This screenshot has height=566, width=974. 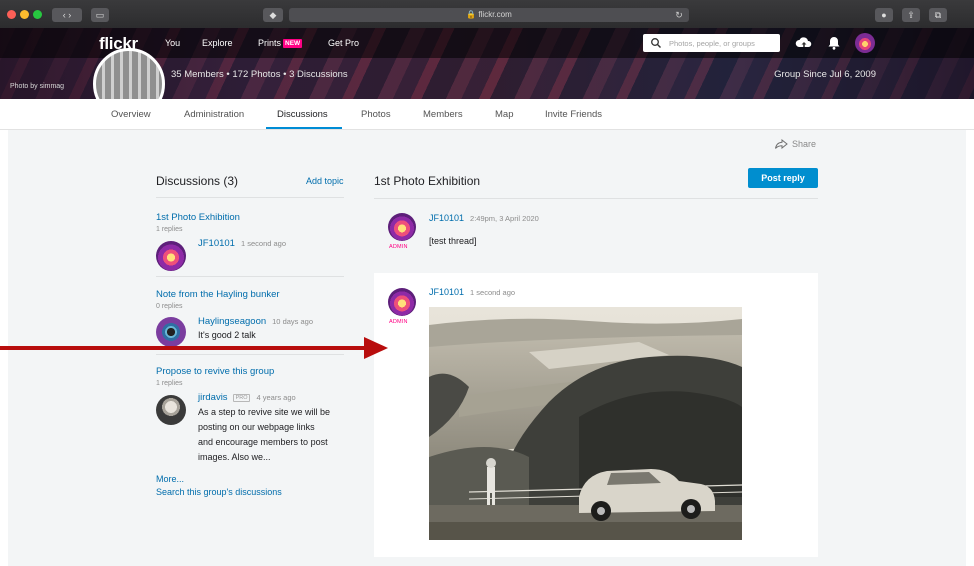 What do you see at coordinates (37, 86) in the screenshot?
I see `photo-credit: Photo by simmag` at bounding box center [37, 86].